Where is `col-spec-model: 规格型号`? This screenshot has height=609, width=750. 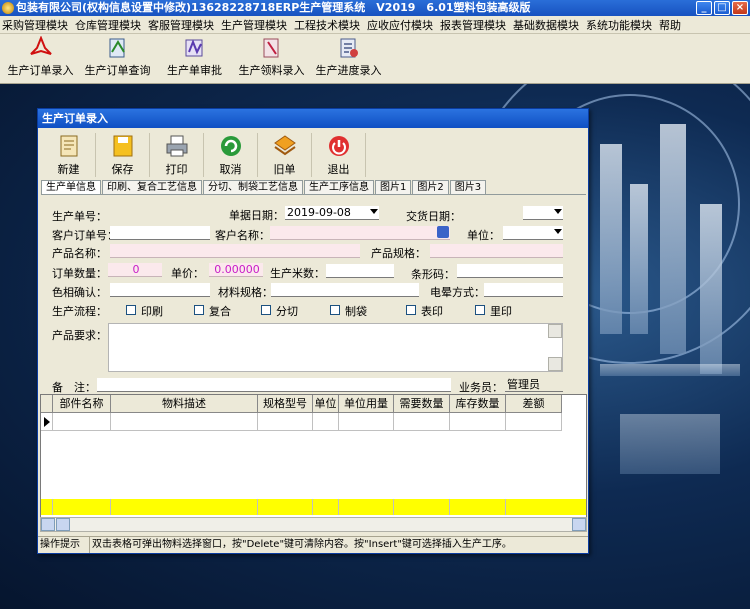
col-spec-model: 规格型号 is located at coordinates (285, 404).